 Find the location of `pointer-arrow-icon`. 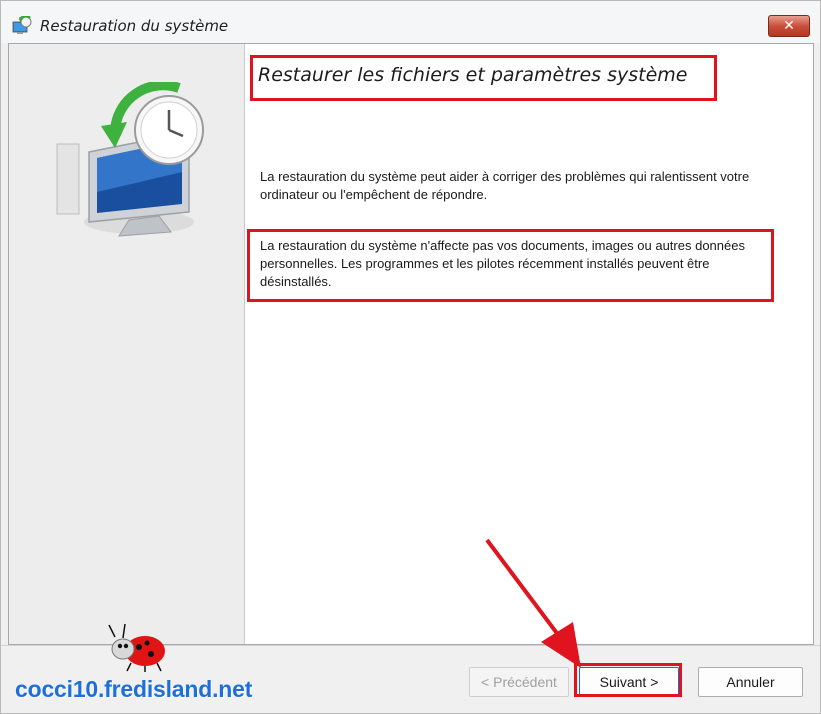

pointer-arrow-icon is located at coordinates (533, 603).